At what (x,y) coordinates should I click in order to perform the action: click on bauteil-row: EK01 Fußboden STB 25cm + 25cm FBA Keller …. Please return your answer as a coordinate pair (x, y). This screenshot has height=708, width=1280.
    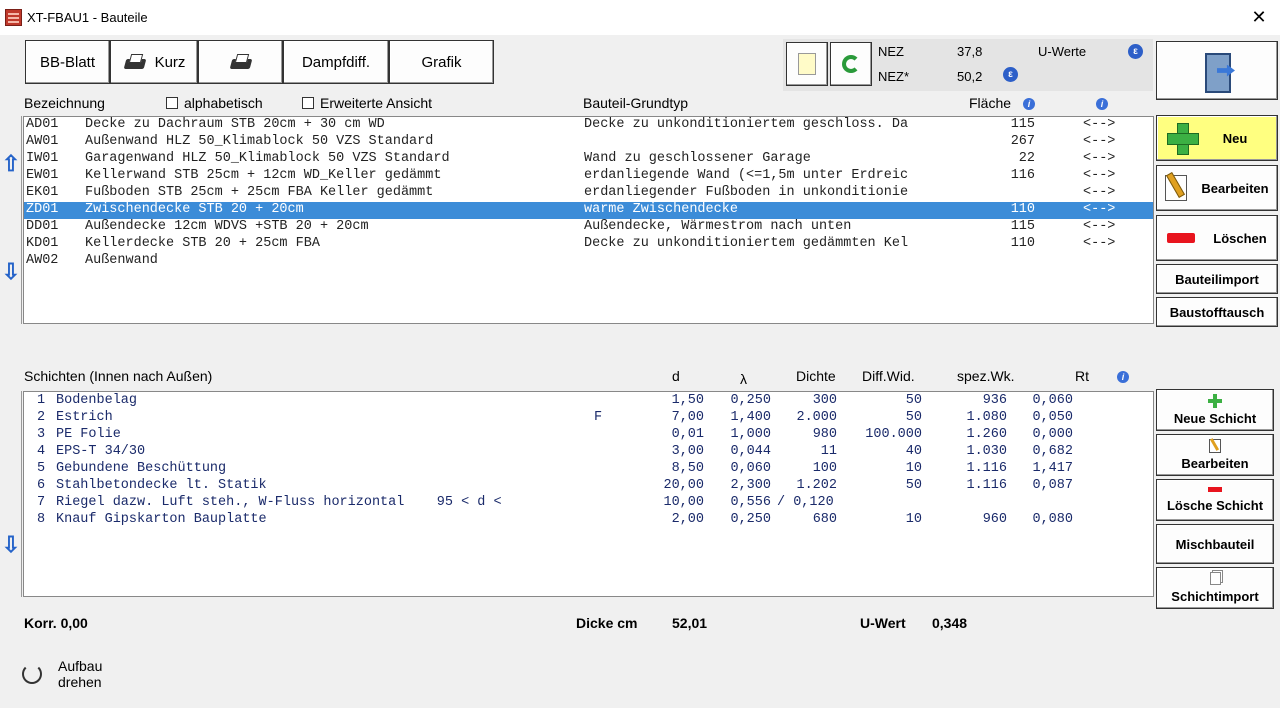
    Looking at the image, I should click on (588, 193).